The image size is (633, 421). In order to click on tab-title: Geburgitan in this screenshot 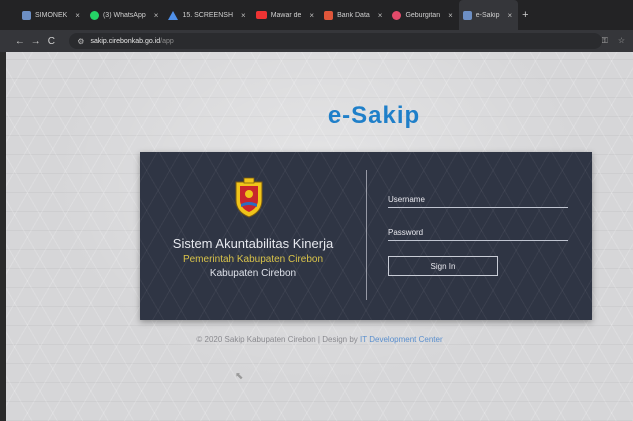, I will do `click(423, 15)`.